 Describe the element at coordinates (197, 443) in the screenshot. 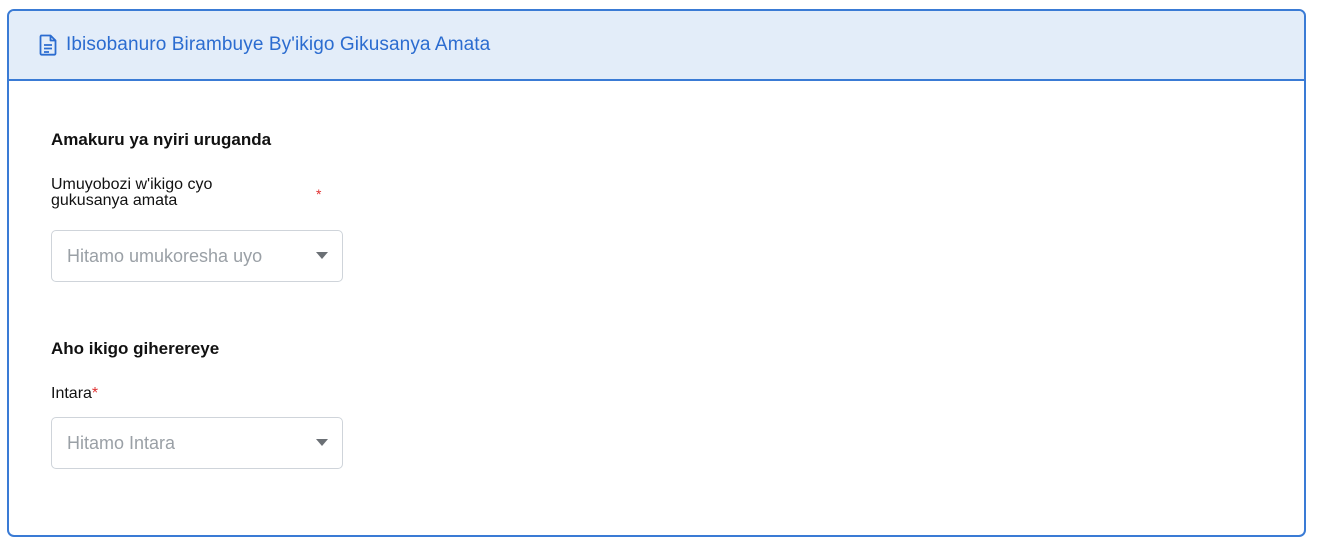

I see `province-select: Hitamo Intara` at that location.